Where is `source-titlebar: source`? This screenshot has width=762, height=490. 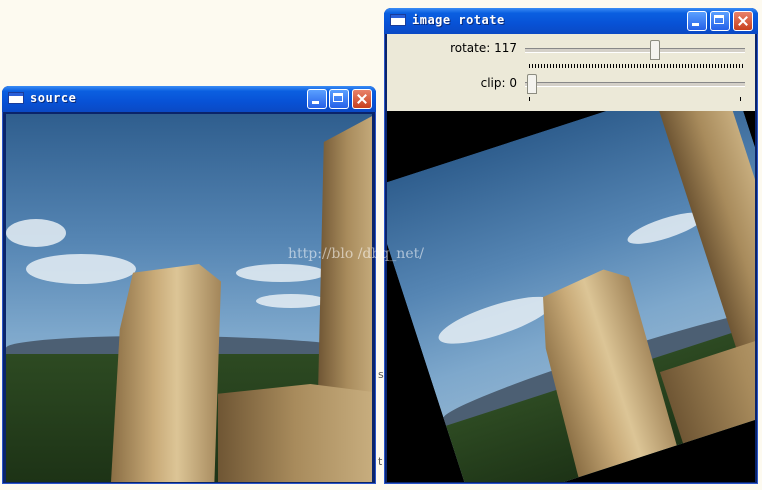 source-titlebar: source is located at coordinates (189, 99).